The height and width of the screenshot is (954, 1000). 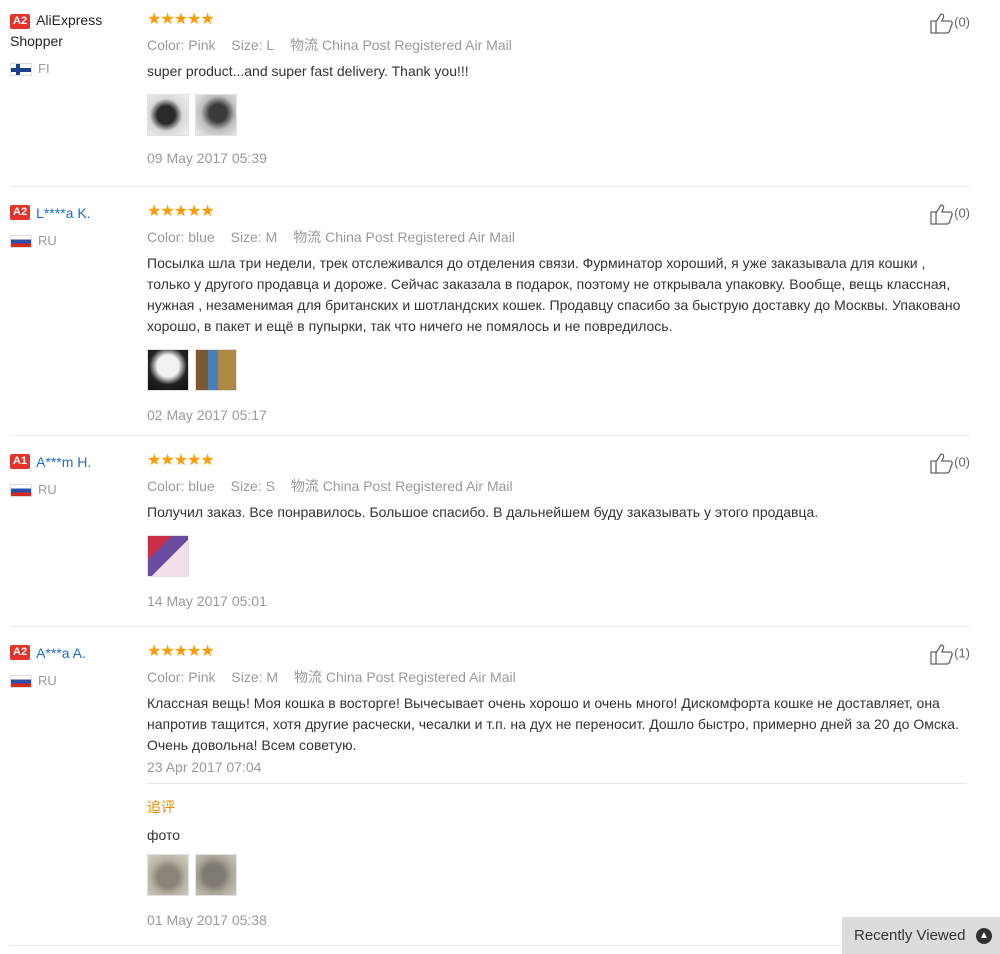 What do you see at coordinates (984, 936) in the screenshot?
I see `chevron-up-icon: ▲` at bounding box center [984, 936].